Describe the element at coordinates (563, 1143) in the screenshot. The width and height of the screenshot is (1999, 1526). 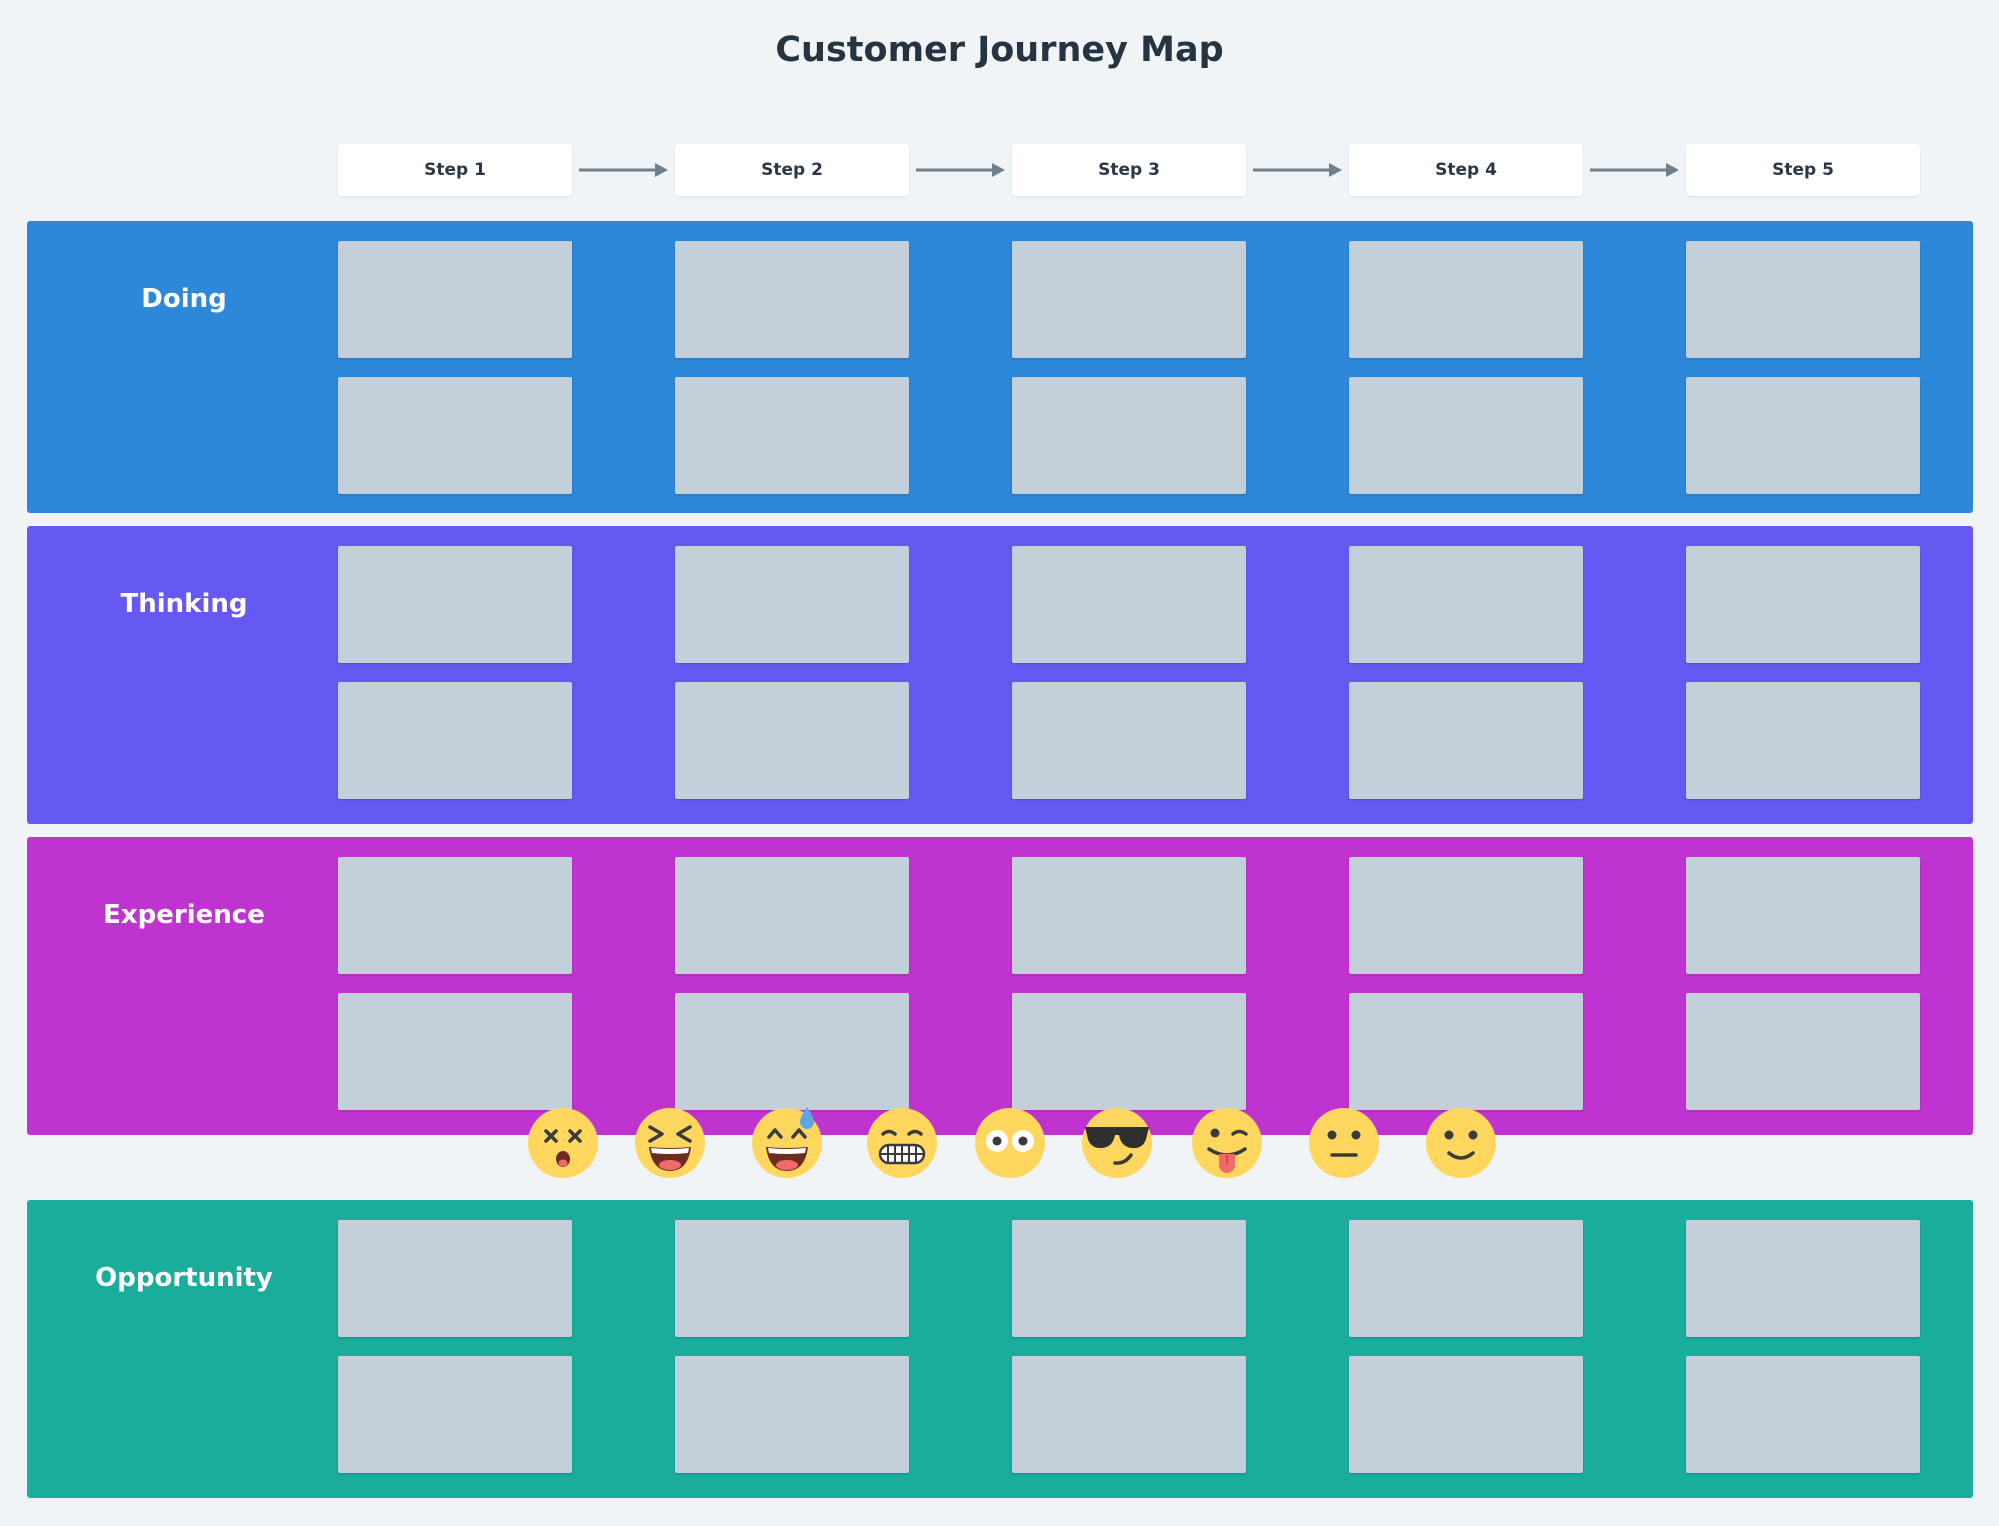
I see `dizzy-face-icon` at that location.